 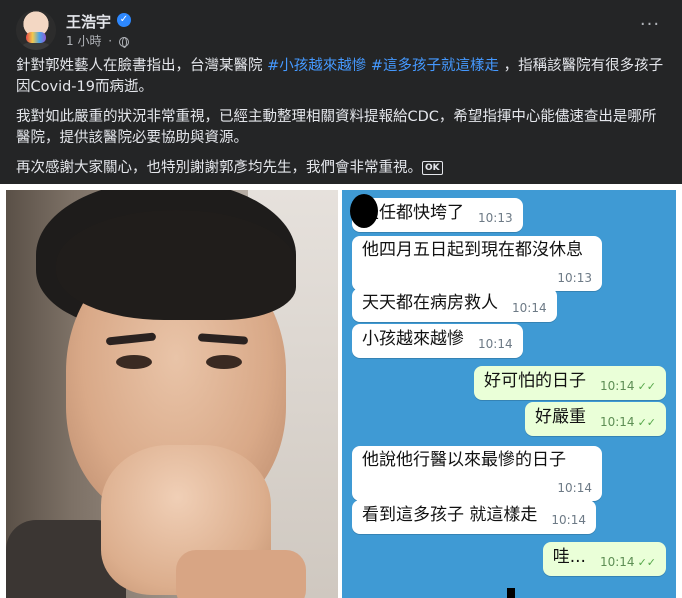 I want to click on photo-fringe, so click(x=176, y=265).